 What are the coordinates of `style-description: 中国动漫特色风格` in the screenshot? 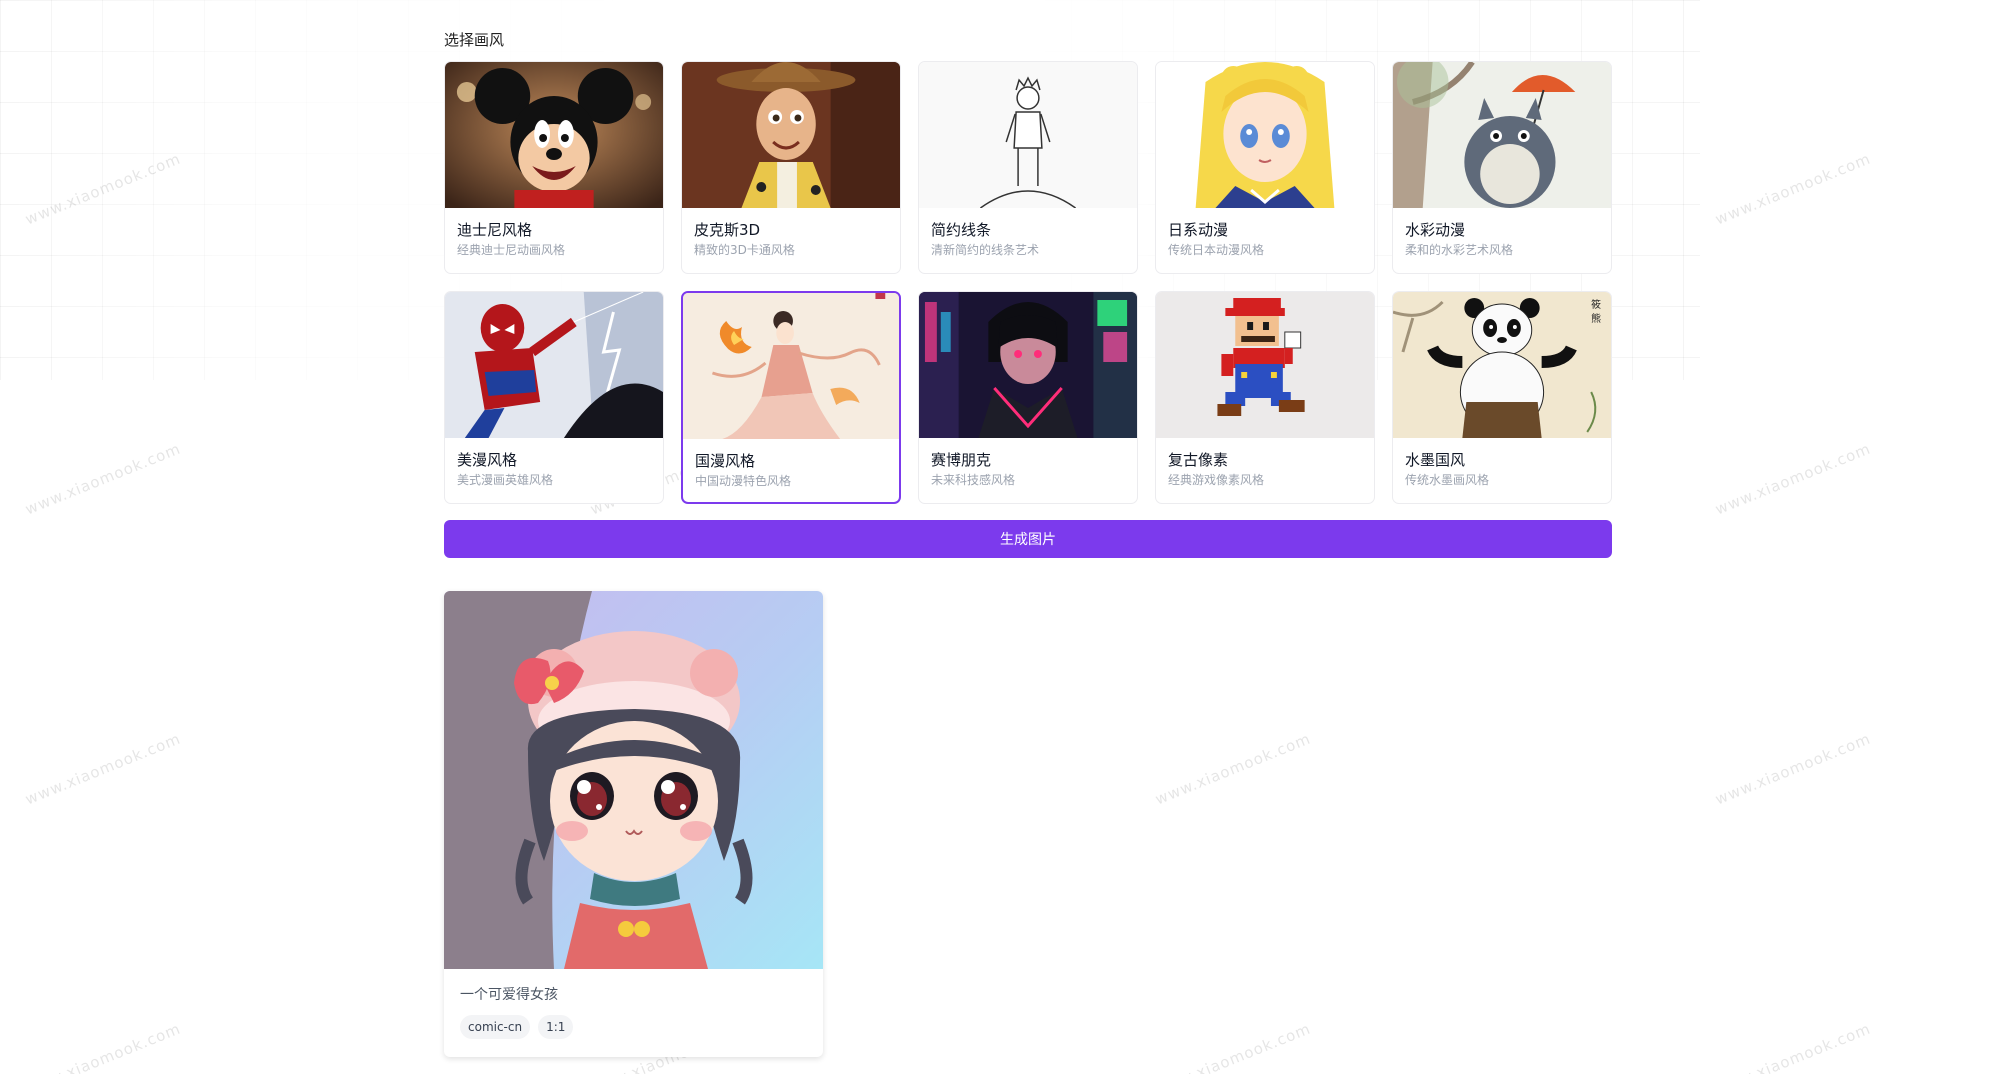 It's located at (743, 481).